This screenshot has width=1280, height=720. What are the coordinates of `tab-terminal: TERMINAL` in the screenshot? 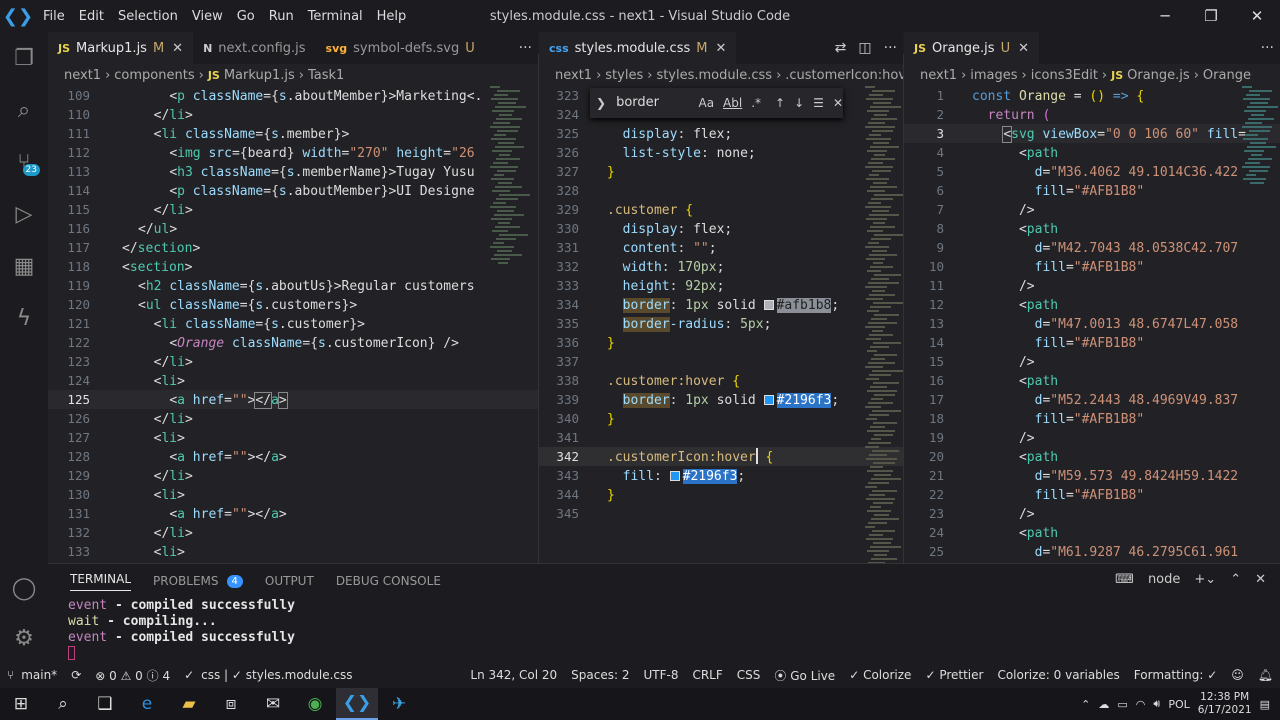 It's located at (101, 581).